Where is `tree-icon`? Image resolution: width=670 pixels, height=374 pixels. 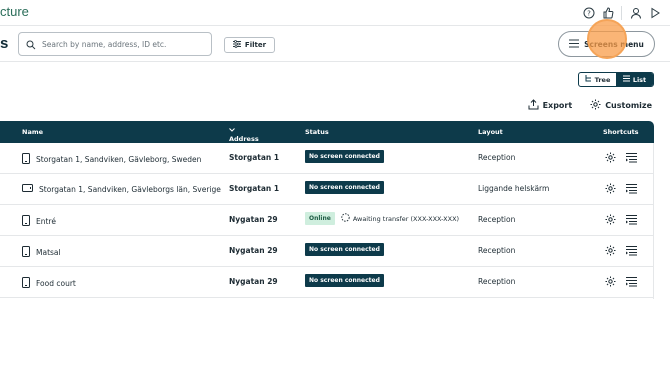
tree-icon is located at coordinates (588, 79).